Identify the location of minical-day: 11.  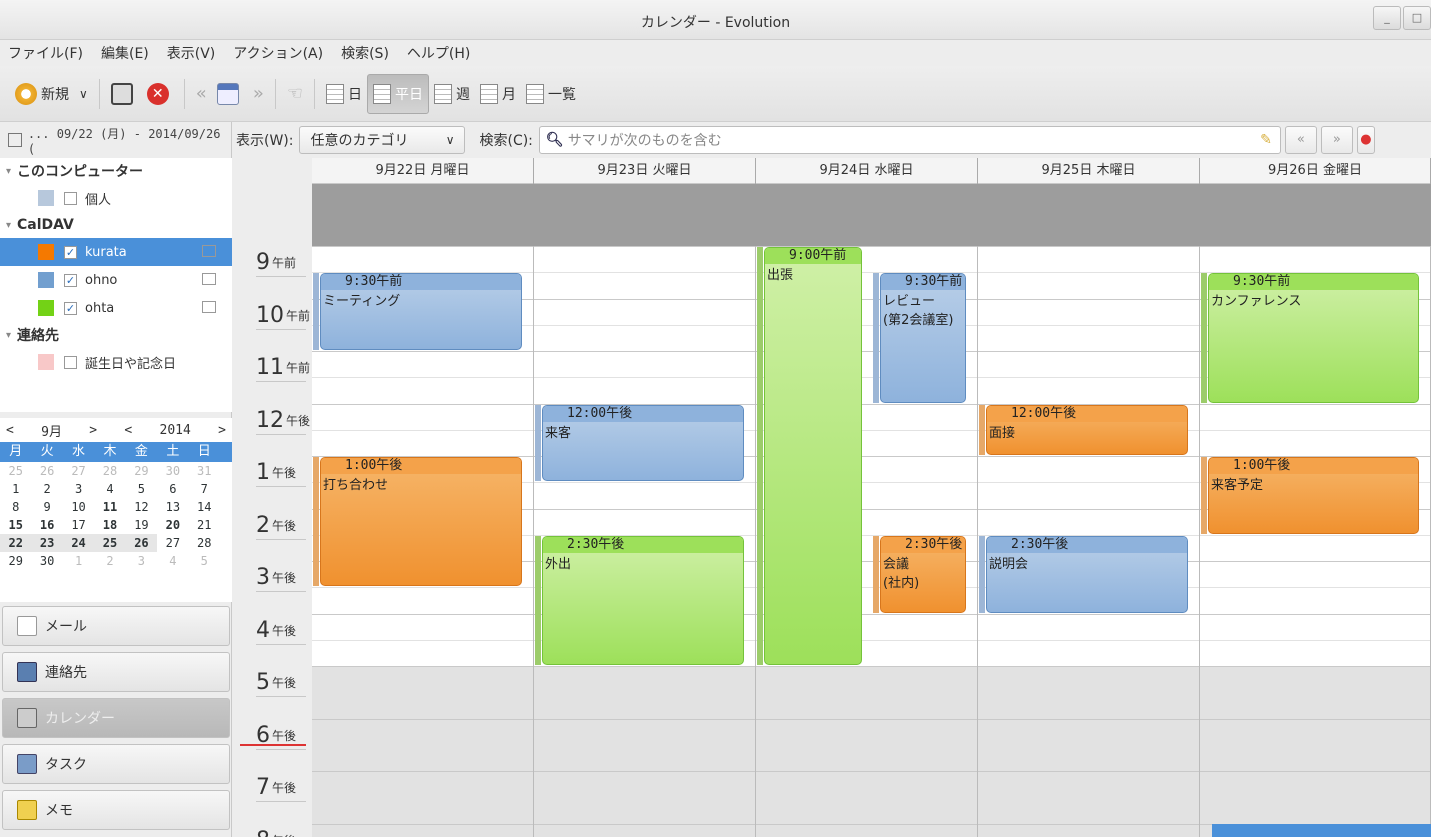
(109, 507).